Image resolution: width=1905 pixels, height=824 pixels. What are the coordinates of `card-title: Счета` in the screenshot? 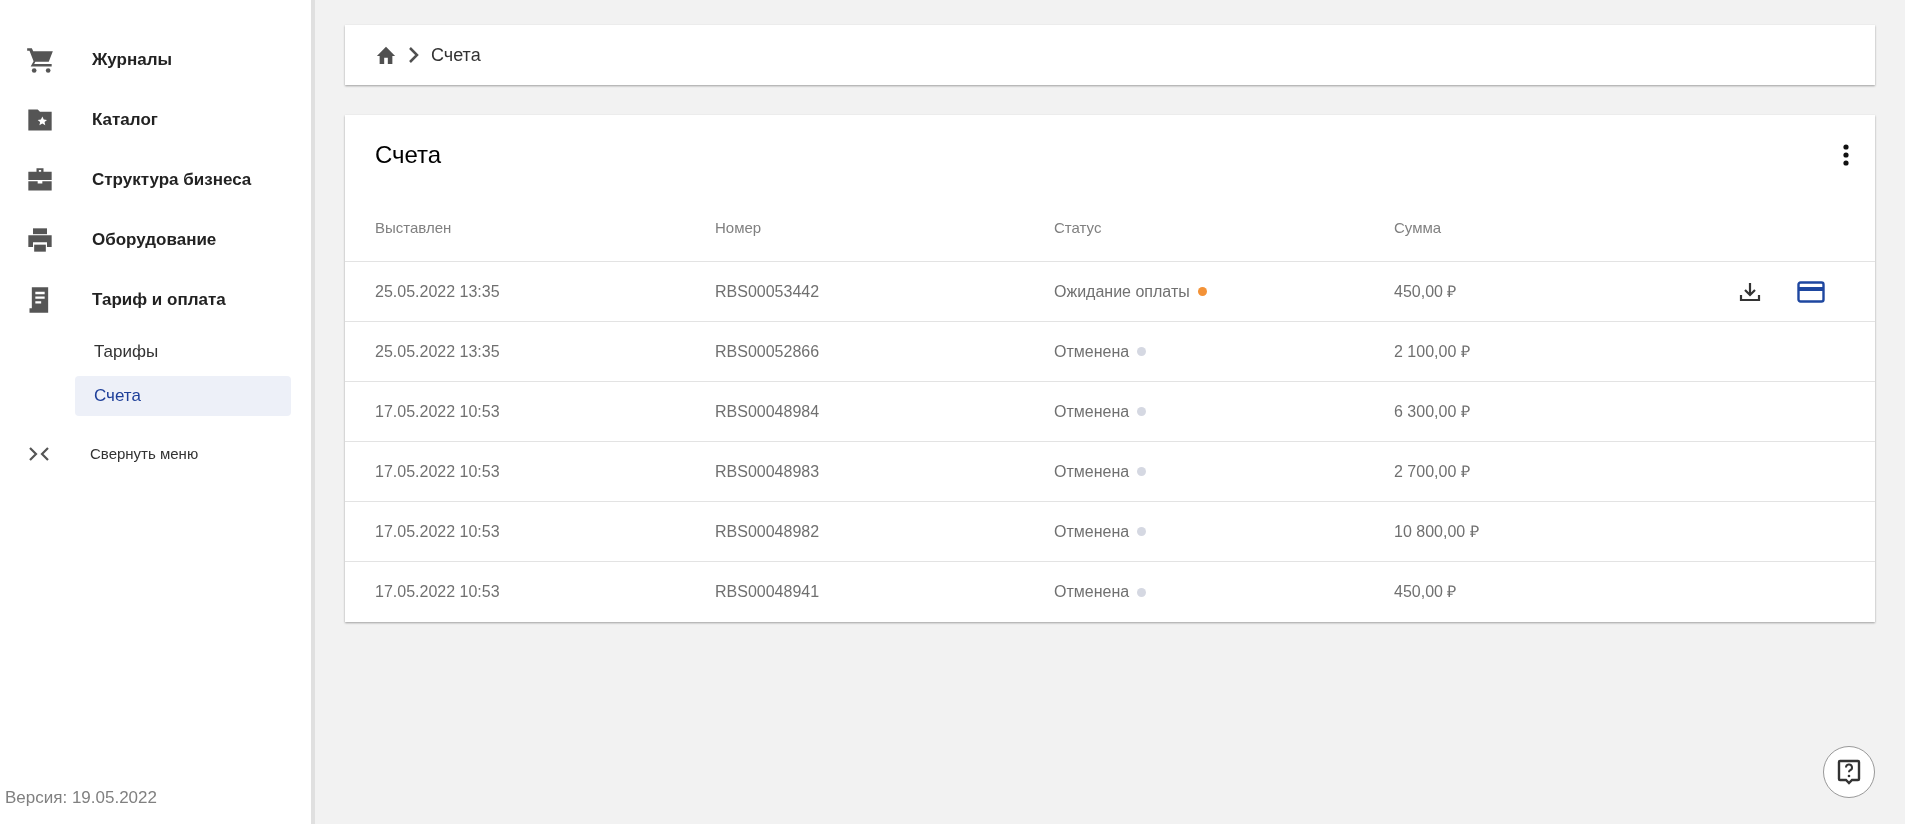 It's located at (408, 155).